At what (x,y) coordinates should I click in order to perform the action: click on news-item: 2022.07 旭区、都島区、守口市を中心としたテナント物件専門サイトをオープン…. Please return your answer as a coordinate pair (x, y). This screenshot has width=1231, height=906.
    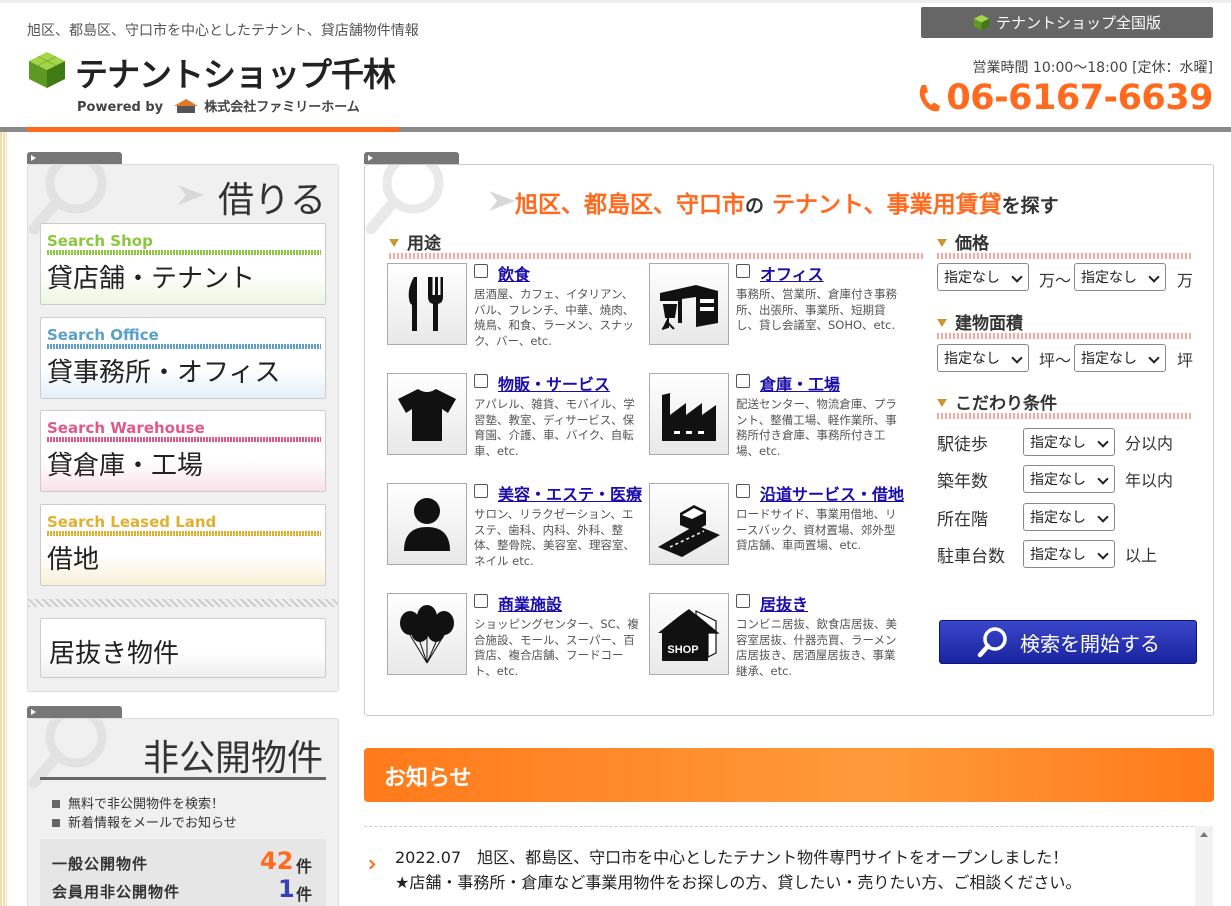
    Looking at the image, I should click on (779, 866).